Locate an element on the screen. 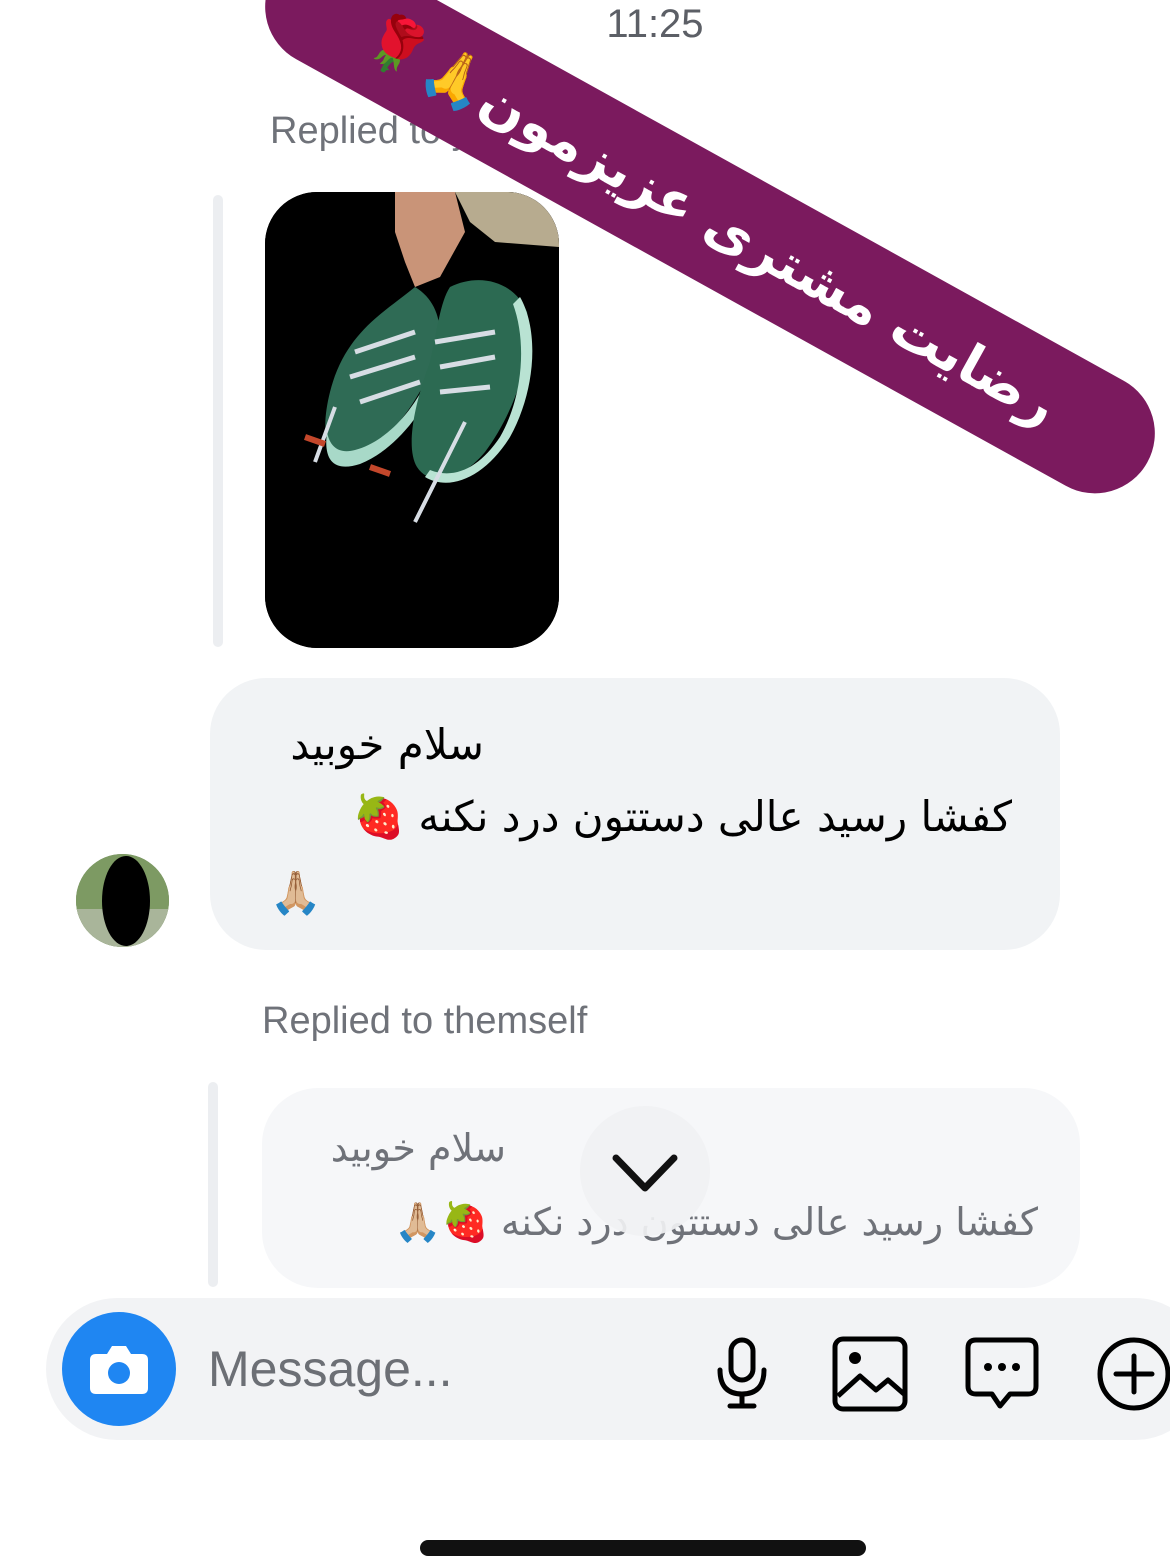  more-button is located at coordinates (1132, 1374).